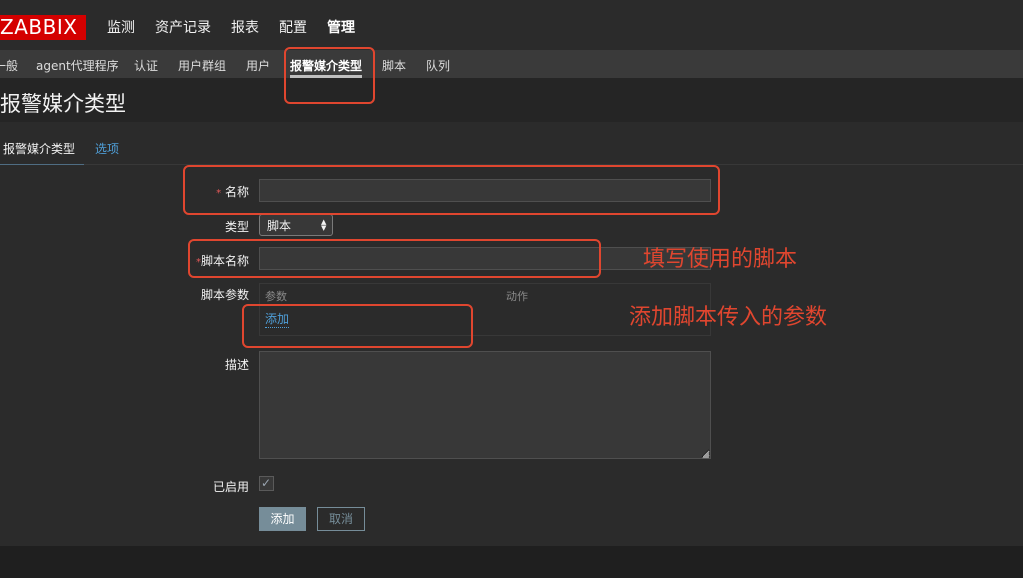 The image size is (1023, 578). I want to click on enabled-label: 已启用, so click(230, 487).